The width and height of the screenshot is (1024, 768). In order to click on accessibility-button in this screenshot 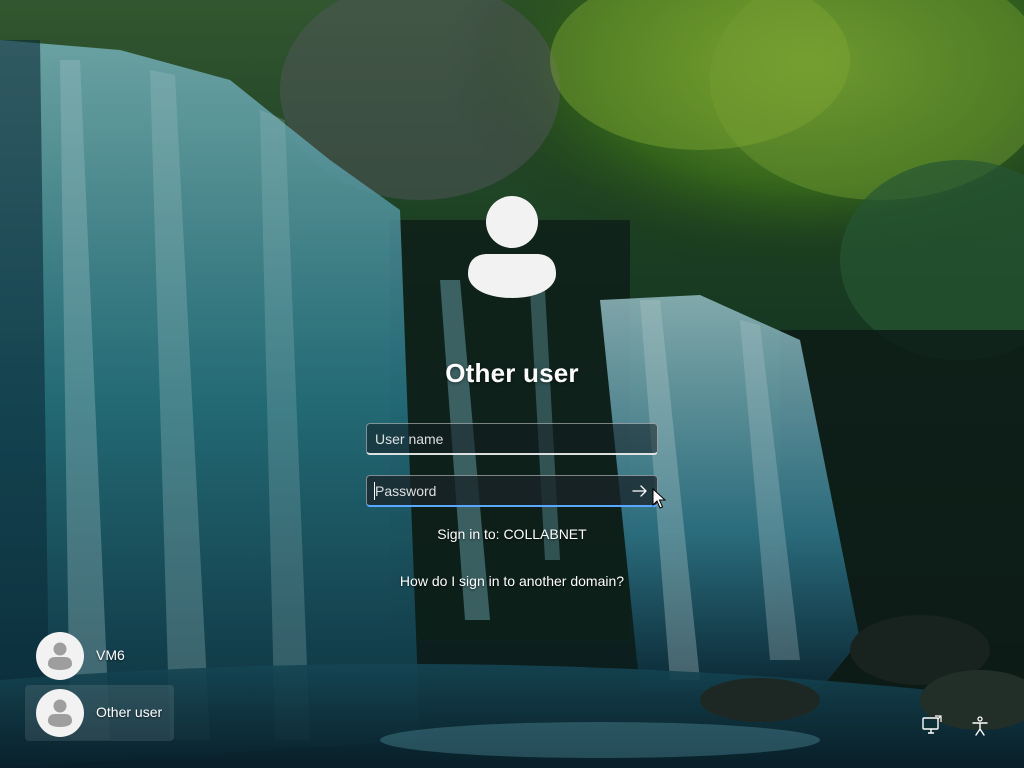, I will do `click(980, 726)`.